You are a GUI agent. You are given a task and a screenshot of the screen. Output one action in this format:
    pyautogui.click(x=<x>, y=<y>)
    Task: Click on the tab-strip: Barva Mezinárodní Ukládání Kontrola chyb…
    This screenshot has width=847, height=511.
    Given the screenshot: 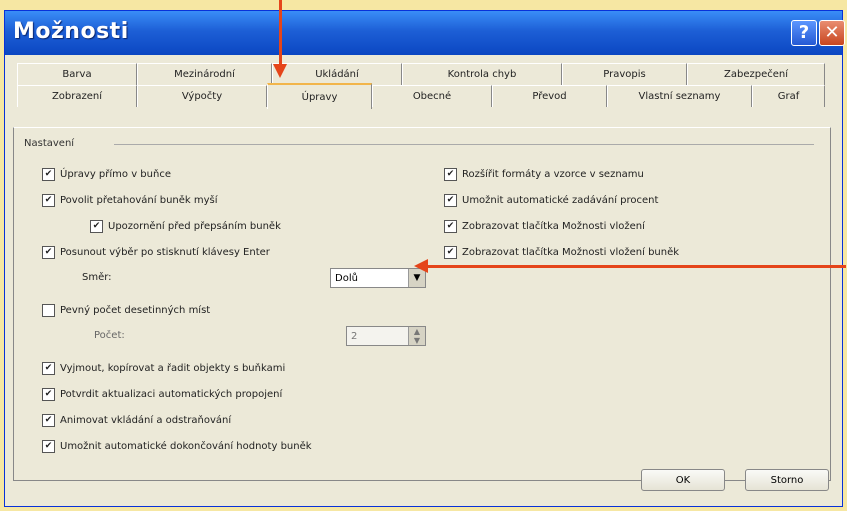 What is the action you would take?
    pyautogui.click(x=421, y=95)
    